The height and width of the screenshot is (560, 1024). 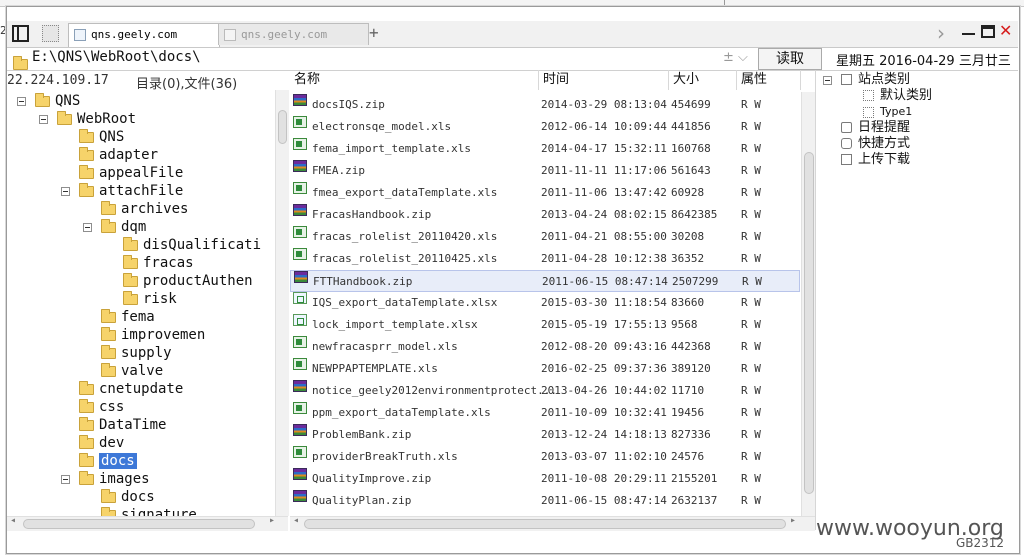 I want to click on tree-node: appealFile, so click(x=131, y=173).